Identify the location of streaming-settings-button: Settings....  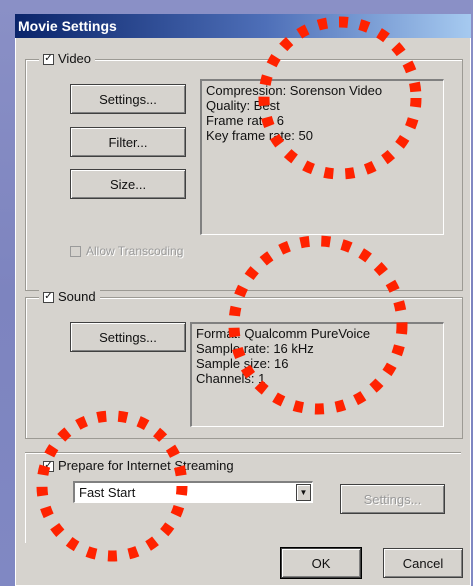
(392, 499).